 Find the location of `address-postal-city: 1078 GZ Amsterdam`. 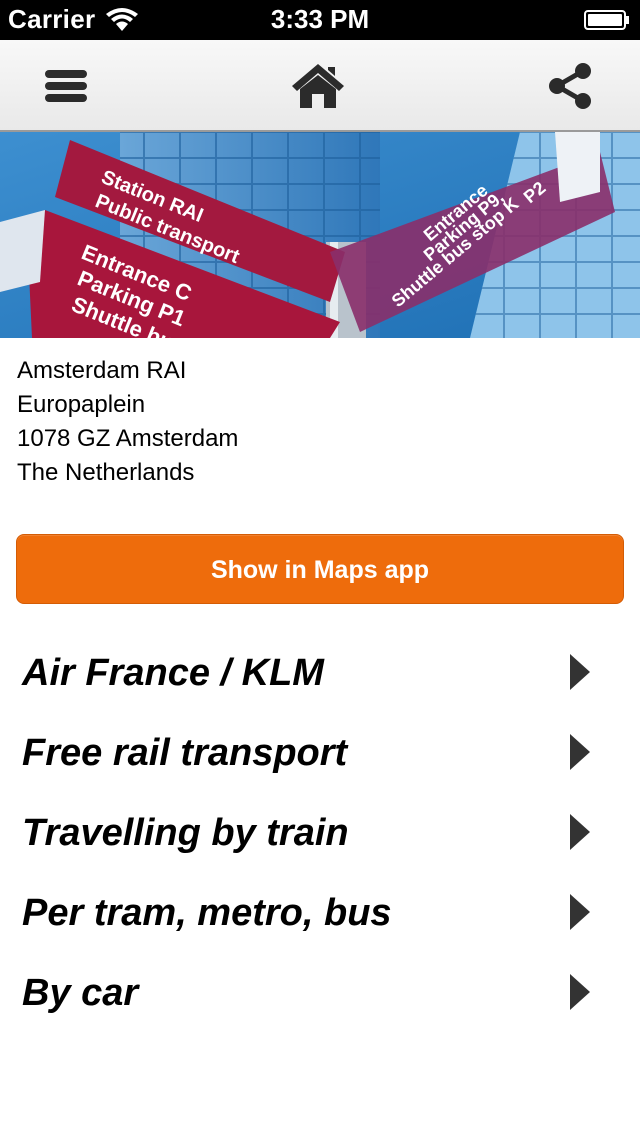

address-postal-city: 1078 GZ Amsterdam is located at coordinates (128, 438).